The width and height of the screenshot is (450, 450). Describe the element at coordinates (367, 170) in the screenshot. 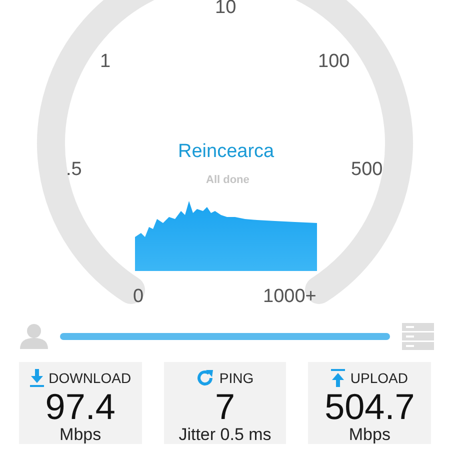

I see `scale-label: 500` at that location.